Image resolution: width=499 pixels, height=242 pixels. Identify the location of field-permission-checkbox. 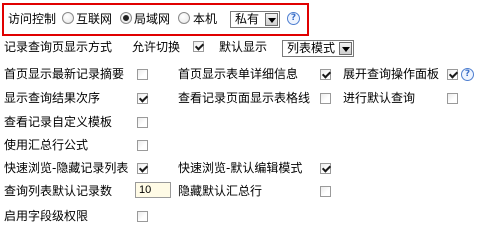
(142, 216).